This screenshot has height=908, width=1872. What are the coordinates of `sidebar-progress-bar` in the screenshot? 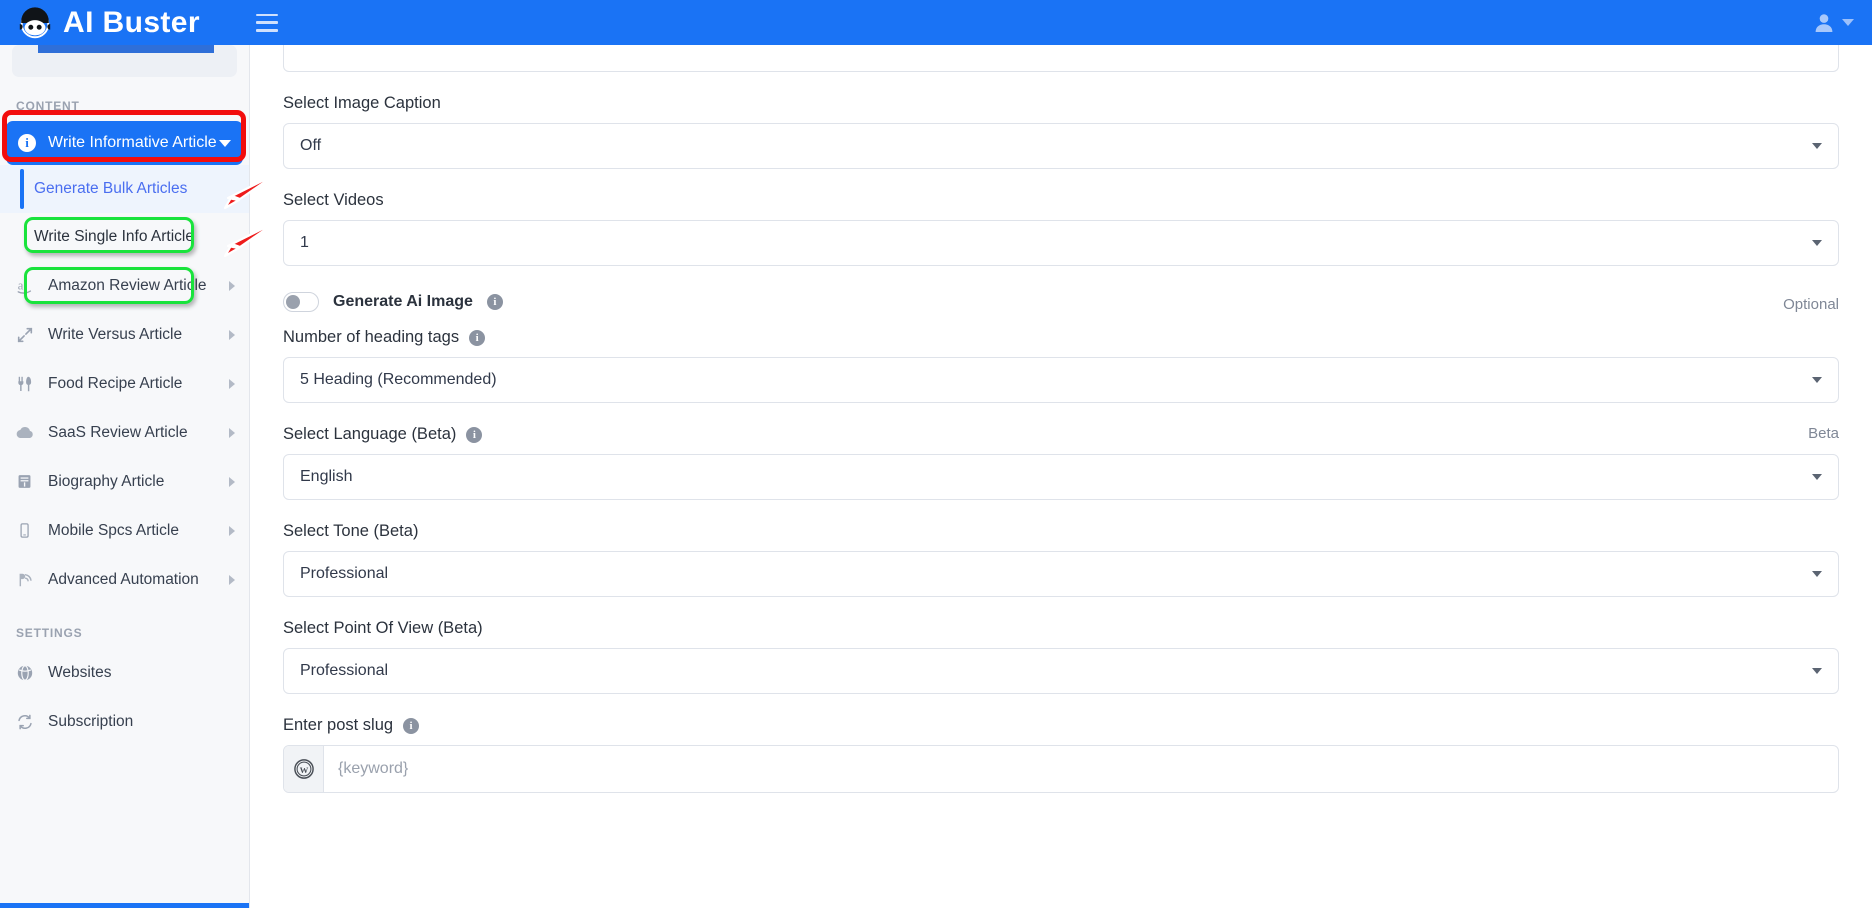 It's located at (124, 905).